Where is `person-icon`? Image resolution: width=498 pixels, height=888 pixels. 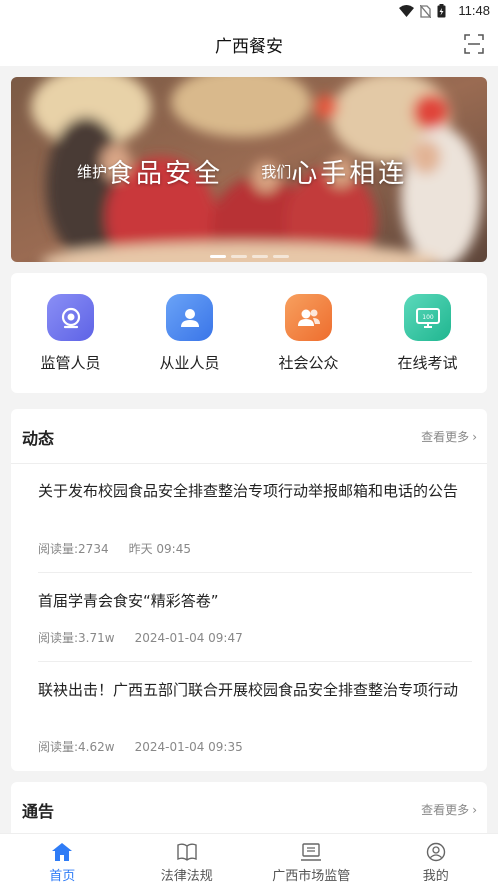
person-icon is located at coordinates (189, 317).